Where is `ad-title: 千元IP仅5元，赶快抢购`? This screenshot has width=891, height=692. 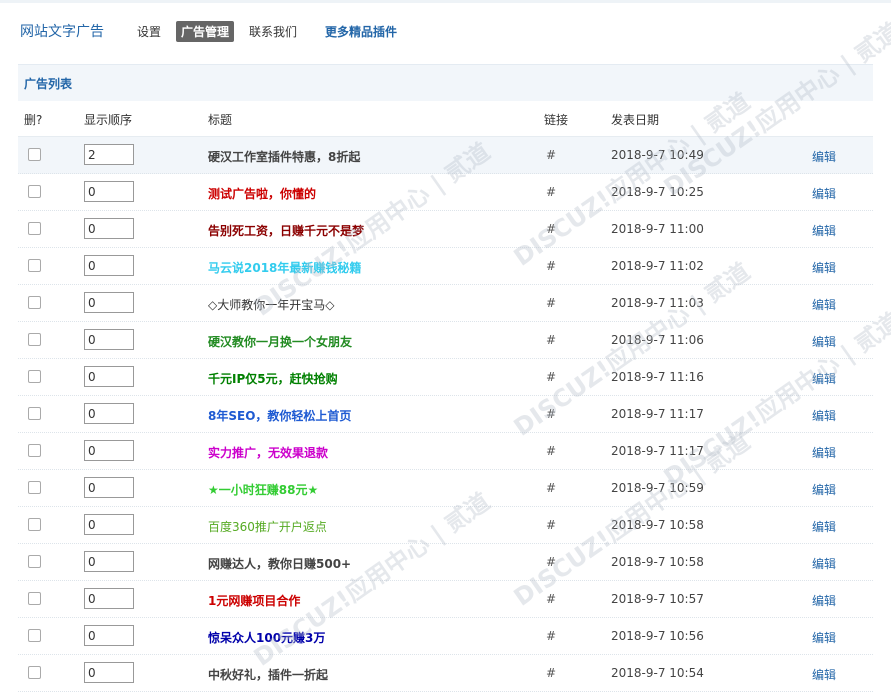
ad-title: 千元IP仅5元，赶快抢购 is located at coordinates (273, 378).